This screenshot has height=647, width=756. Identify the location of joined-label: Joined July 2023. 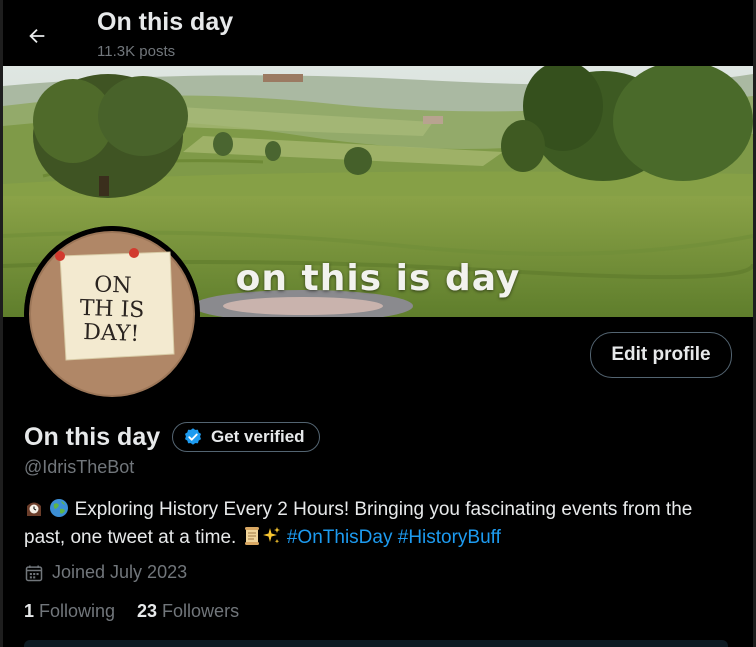
(120, 572).